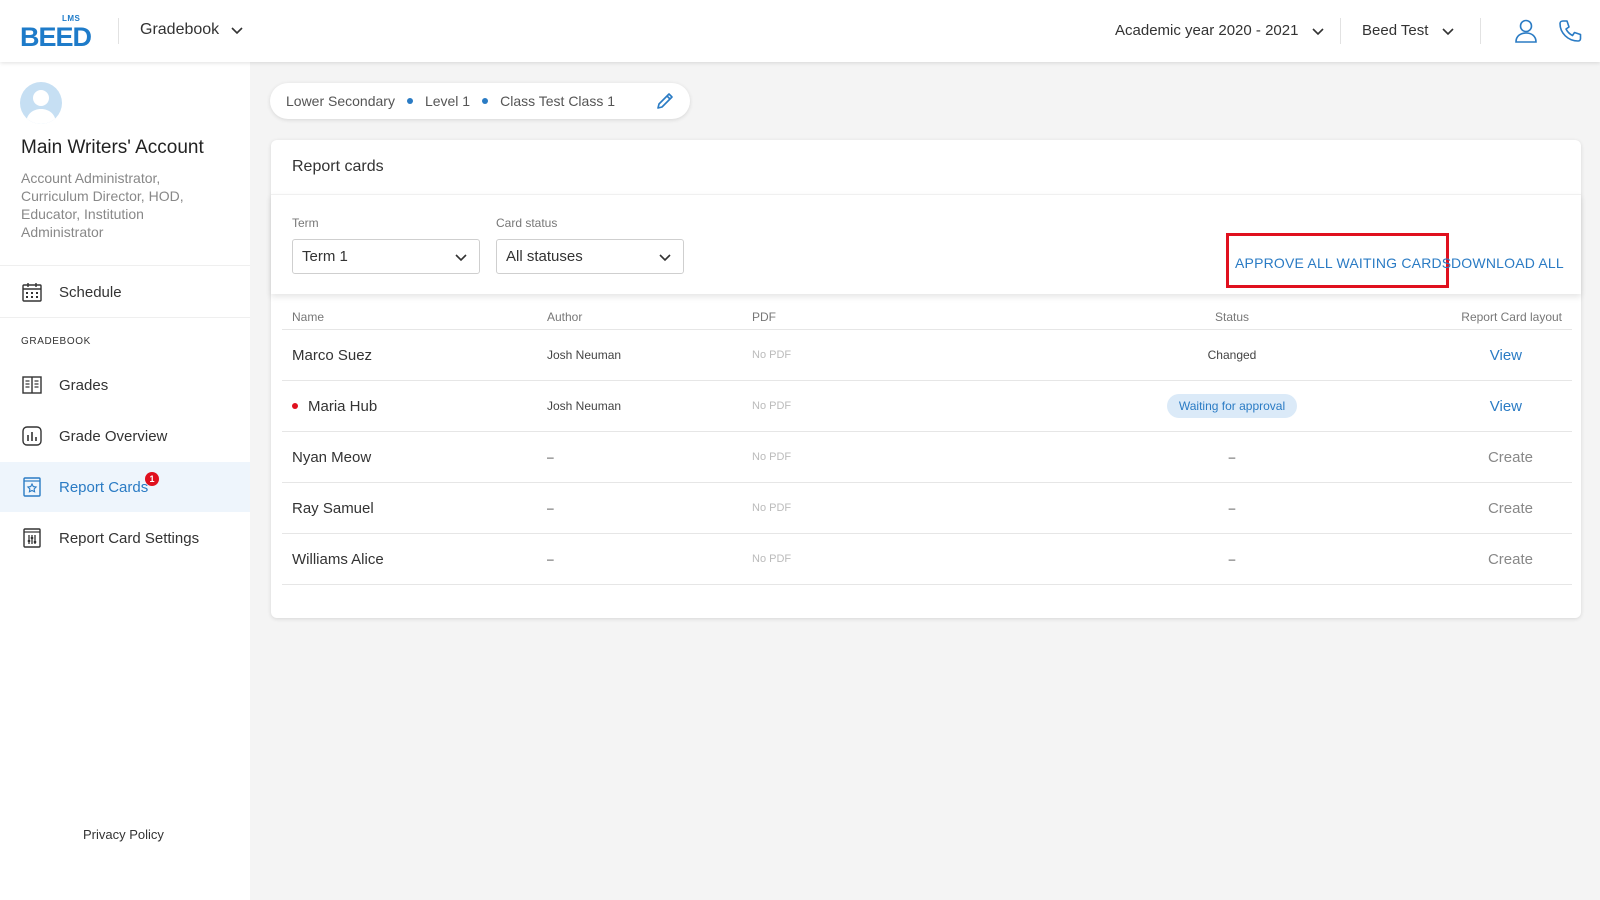 This screenshot has width=1600, height=900. Describe the element at coordinates (32, 487) in the screenshot. I see `report-card-icon` at that location.